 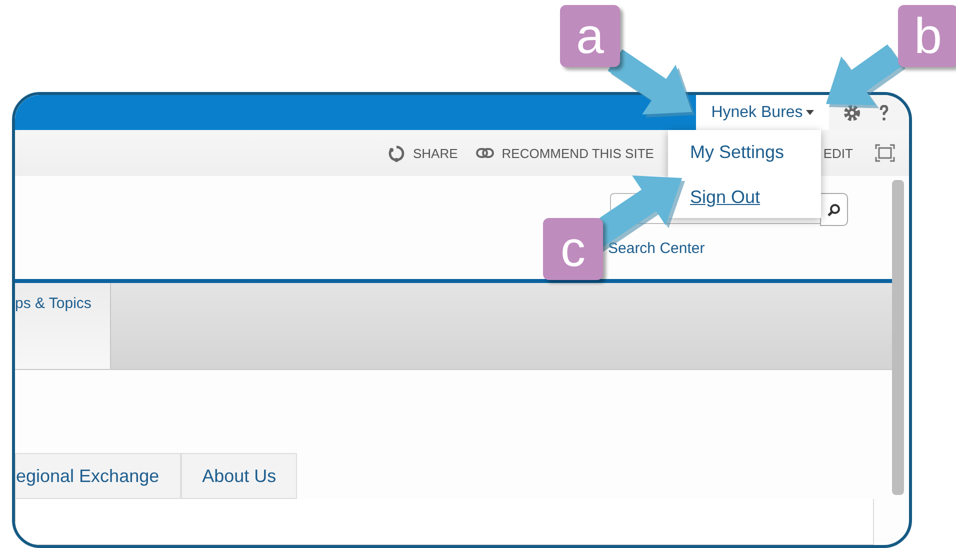 I want to click on menu-item: Sign Out, so click(x=725, y=197).